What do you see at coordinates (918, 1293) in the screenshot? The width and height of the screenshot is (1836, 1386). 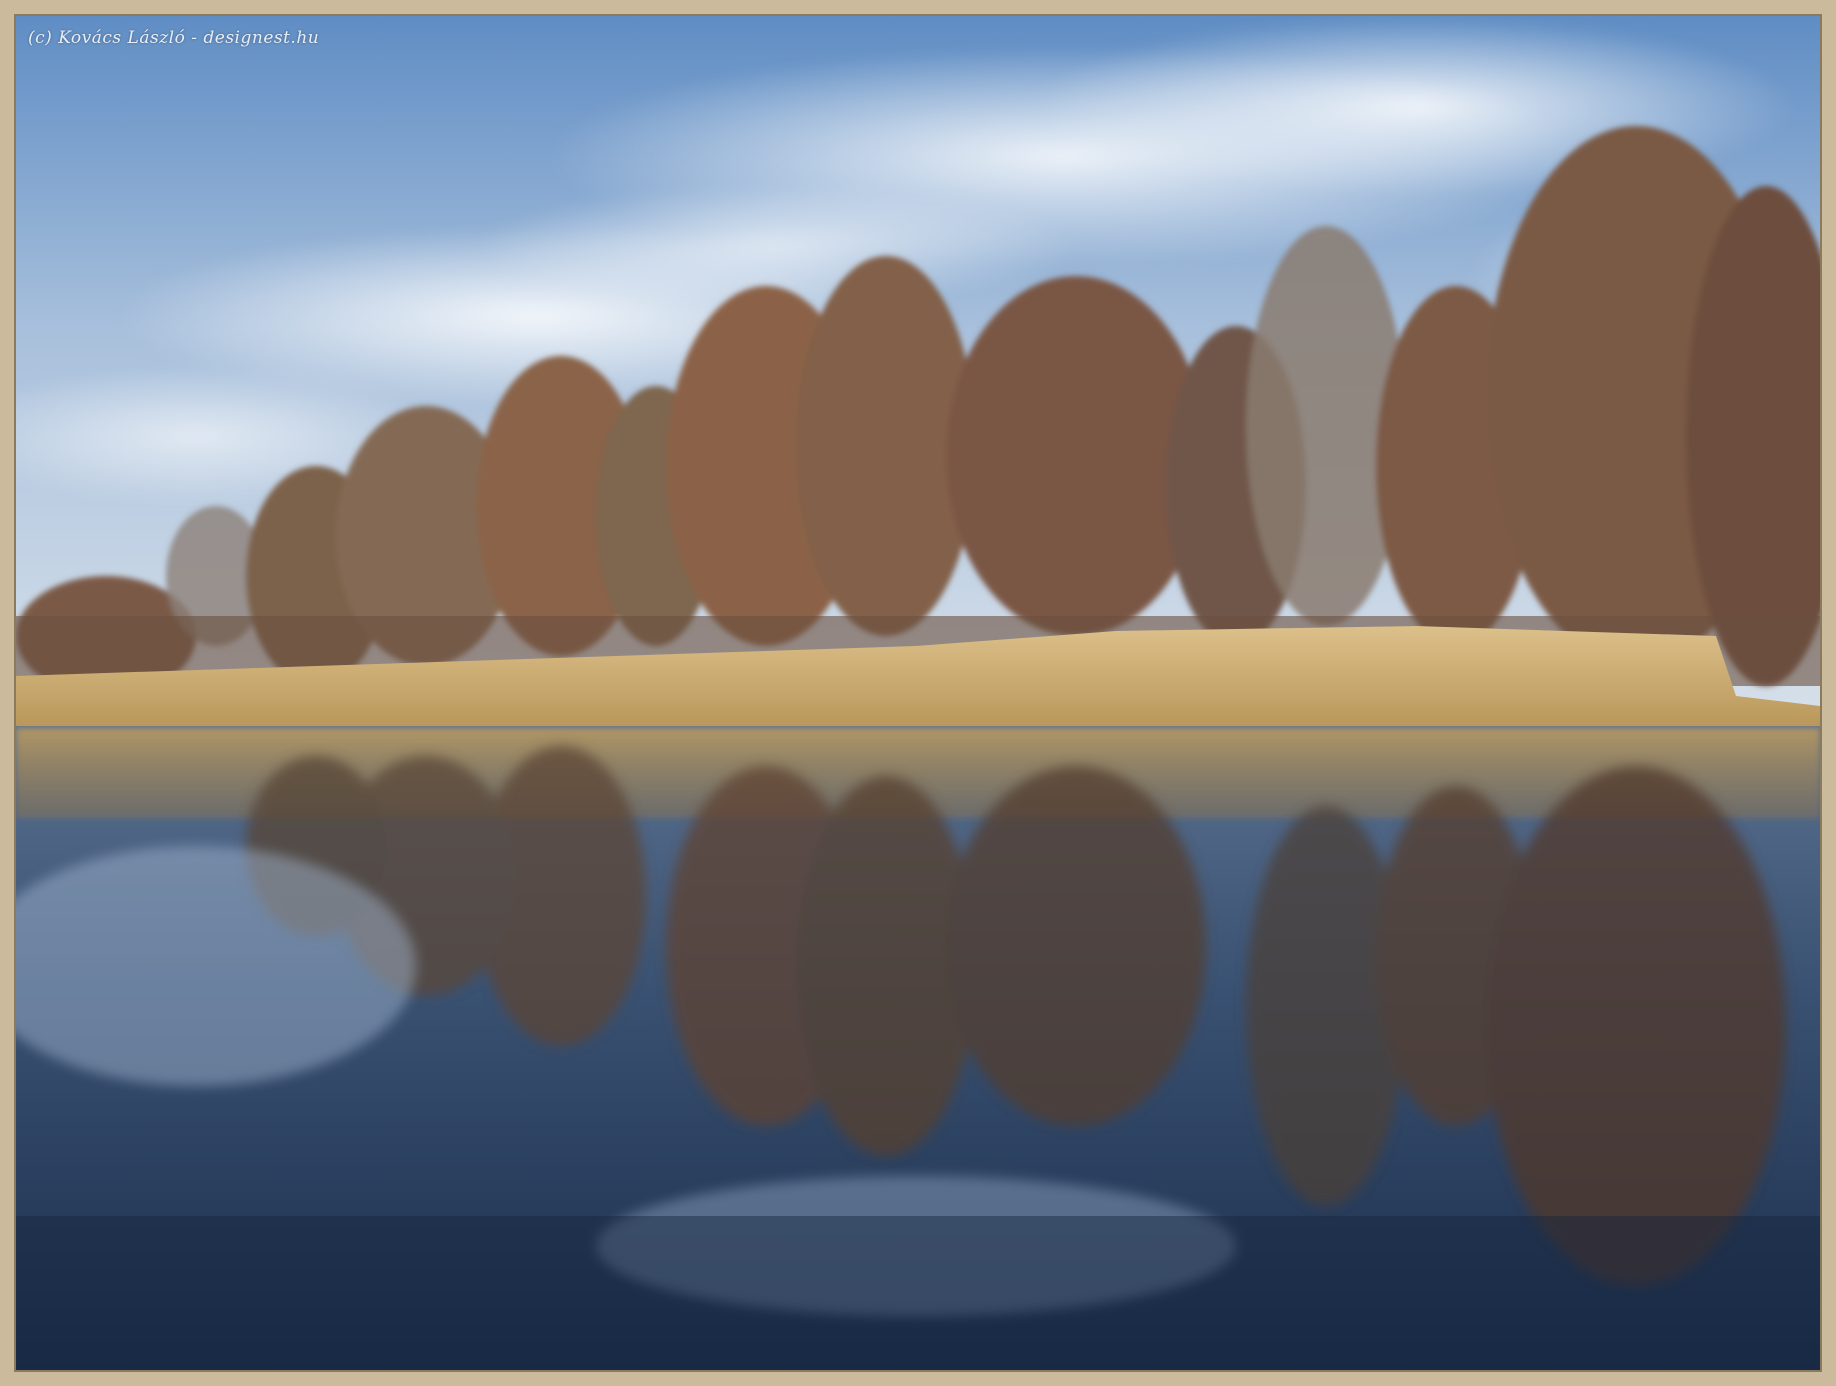 I see `water-shadow` at bounding box center [918, 1293].